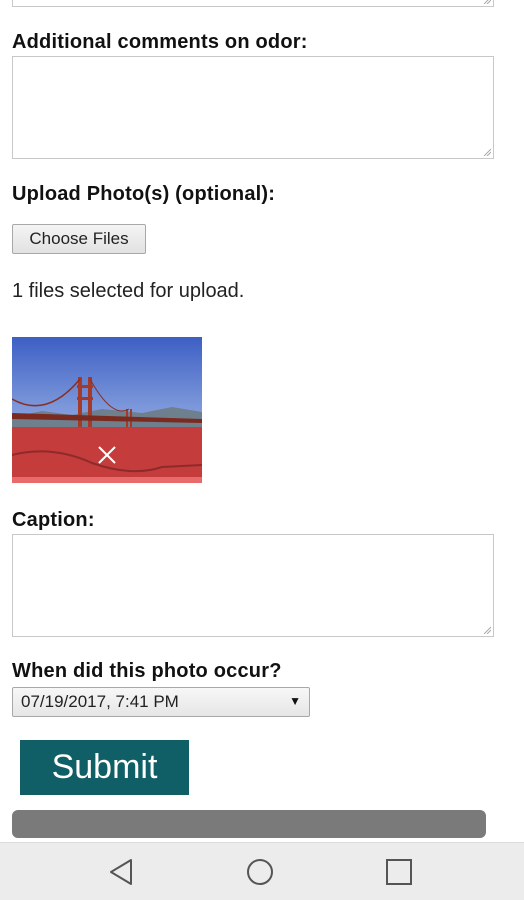  I want to click on files-selected-status: 1 files selected for upload., so click(128, 291).